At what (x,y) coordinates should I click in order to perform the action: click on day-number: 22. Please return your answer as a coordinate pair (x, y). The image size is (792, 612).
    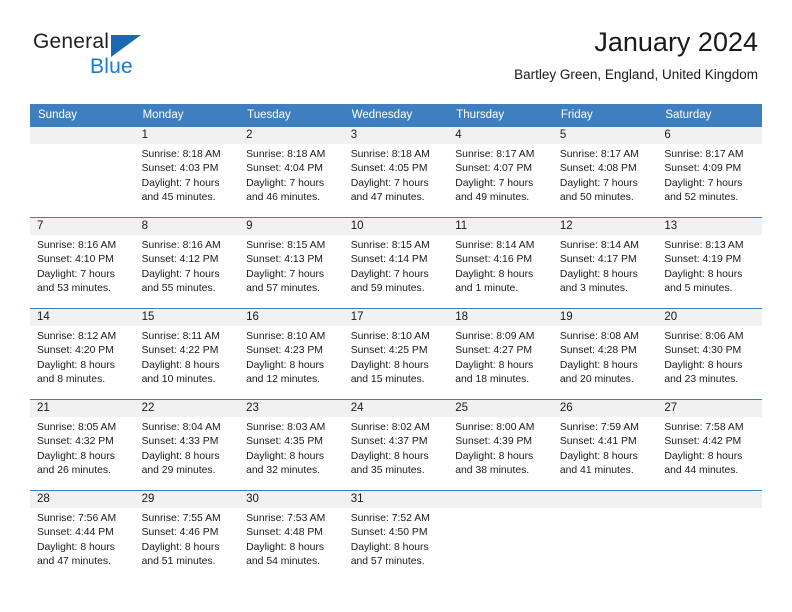
    Looking at the image, I should click on (187, 408).